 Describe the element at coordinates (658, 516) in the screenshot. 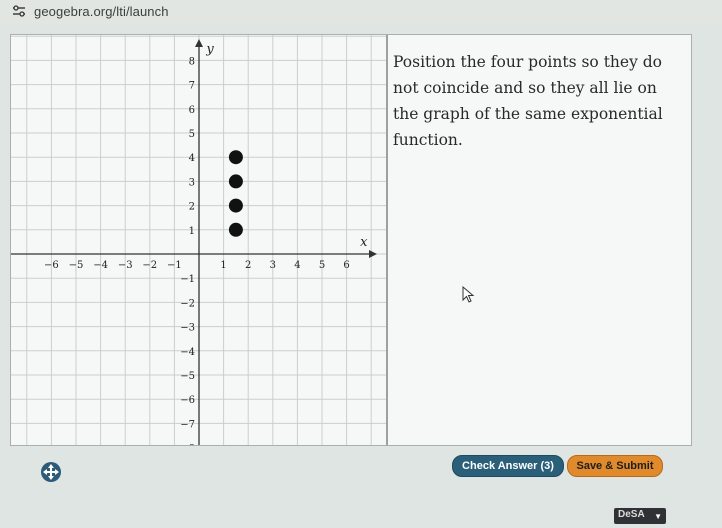

I see `dropdown-arrow-icon: ▼` at that location.